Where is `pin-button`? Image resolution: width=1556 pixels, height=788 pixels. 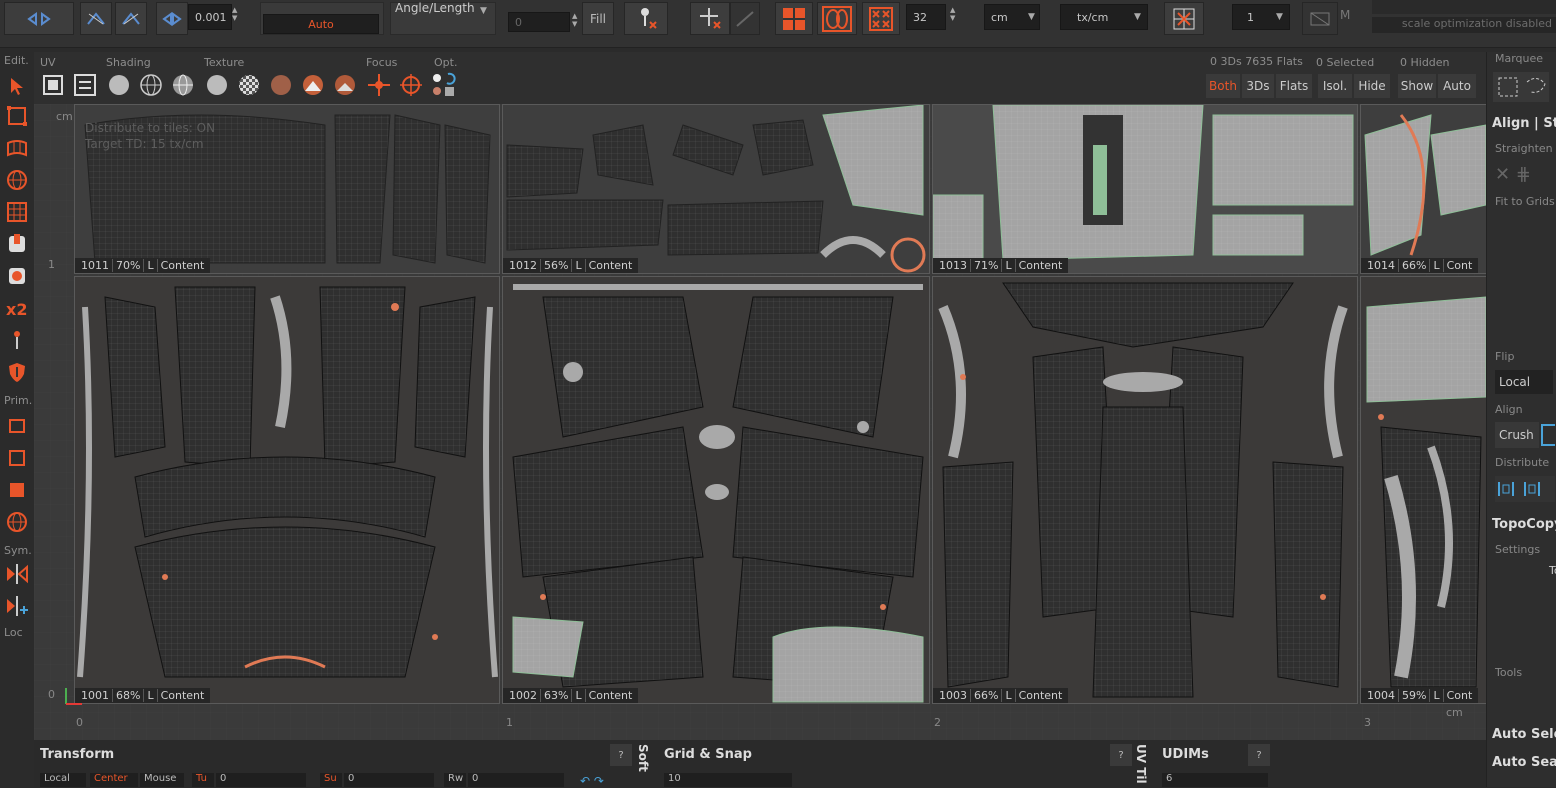 pin-button is located at coordinates (646, 18).